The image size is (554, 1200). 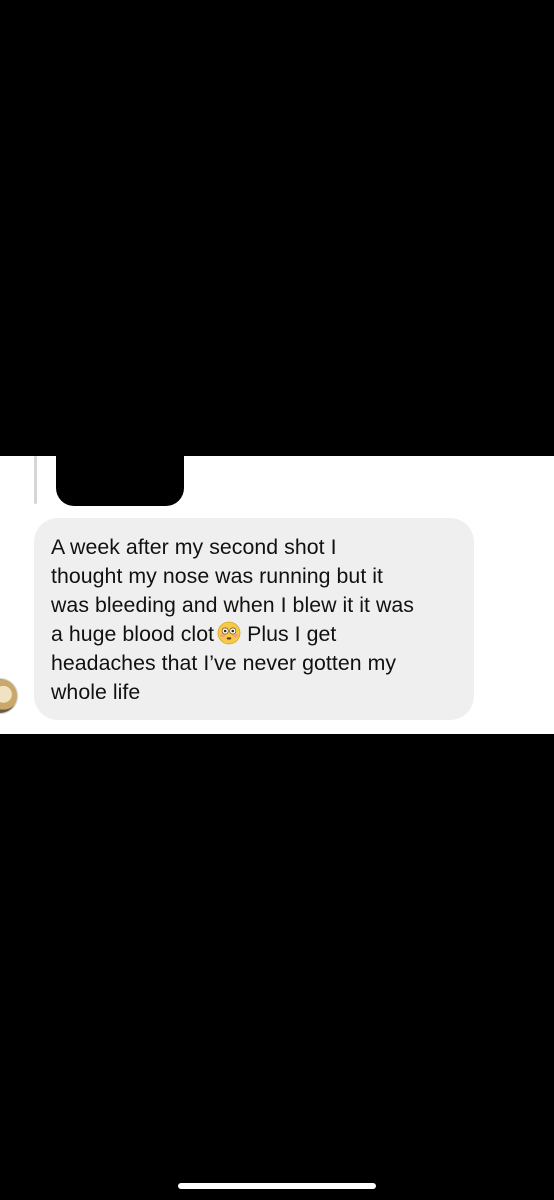 I want to click on reply-indicator-line, so click(x=35, y=480).